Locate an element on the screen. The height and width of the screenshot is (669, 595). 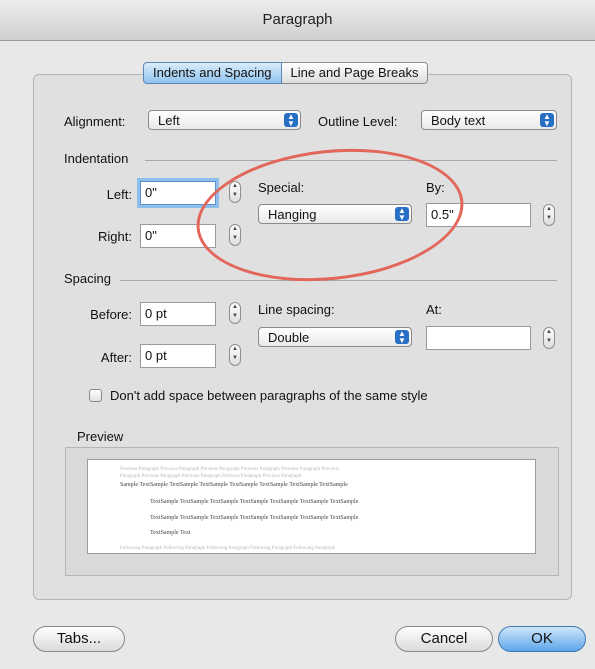
alignment-popup: Left ▲ ▼ is located at coordinates (224, 120).